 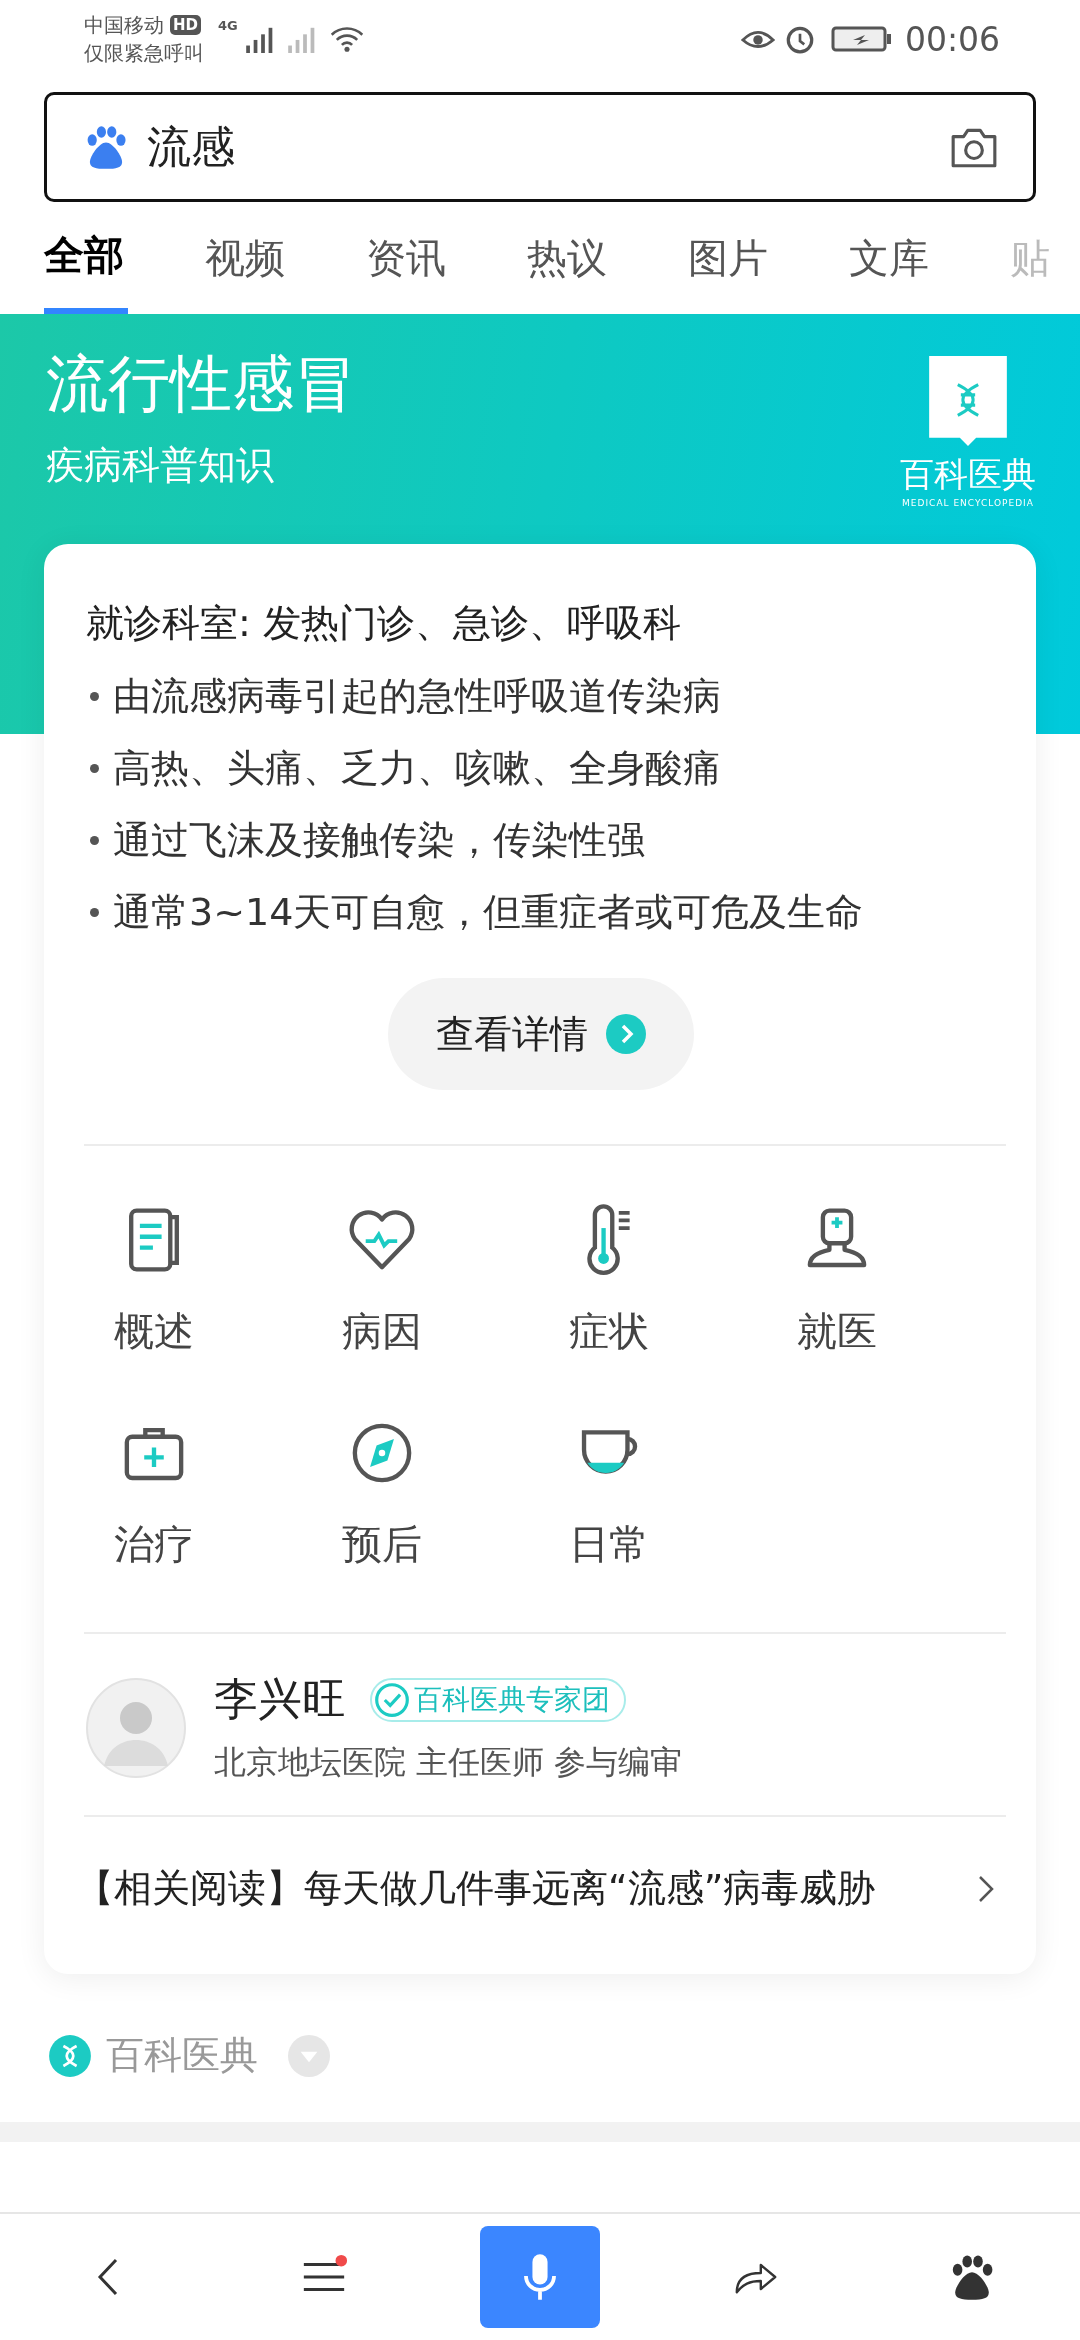 What do you see at coordinates (609, 1493) in the screenshot?
I see `section-link: 日常` at bounding box center [609, 1493].